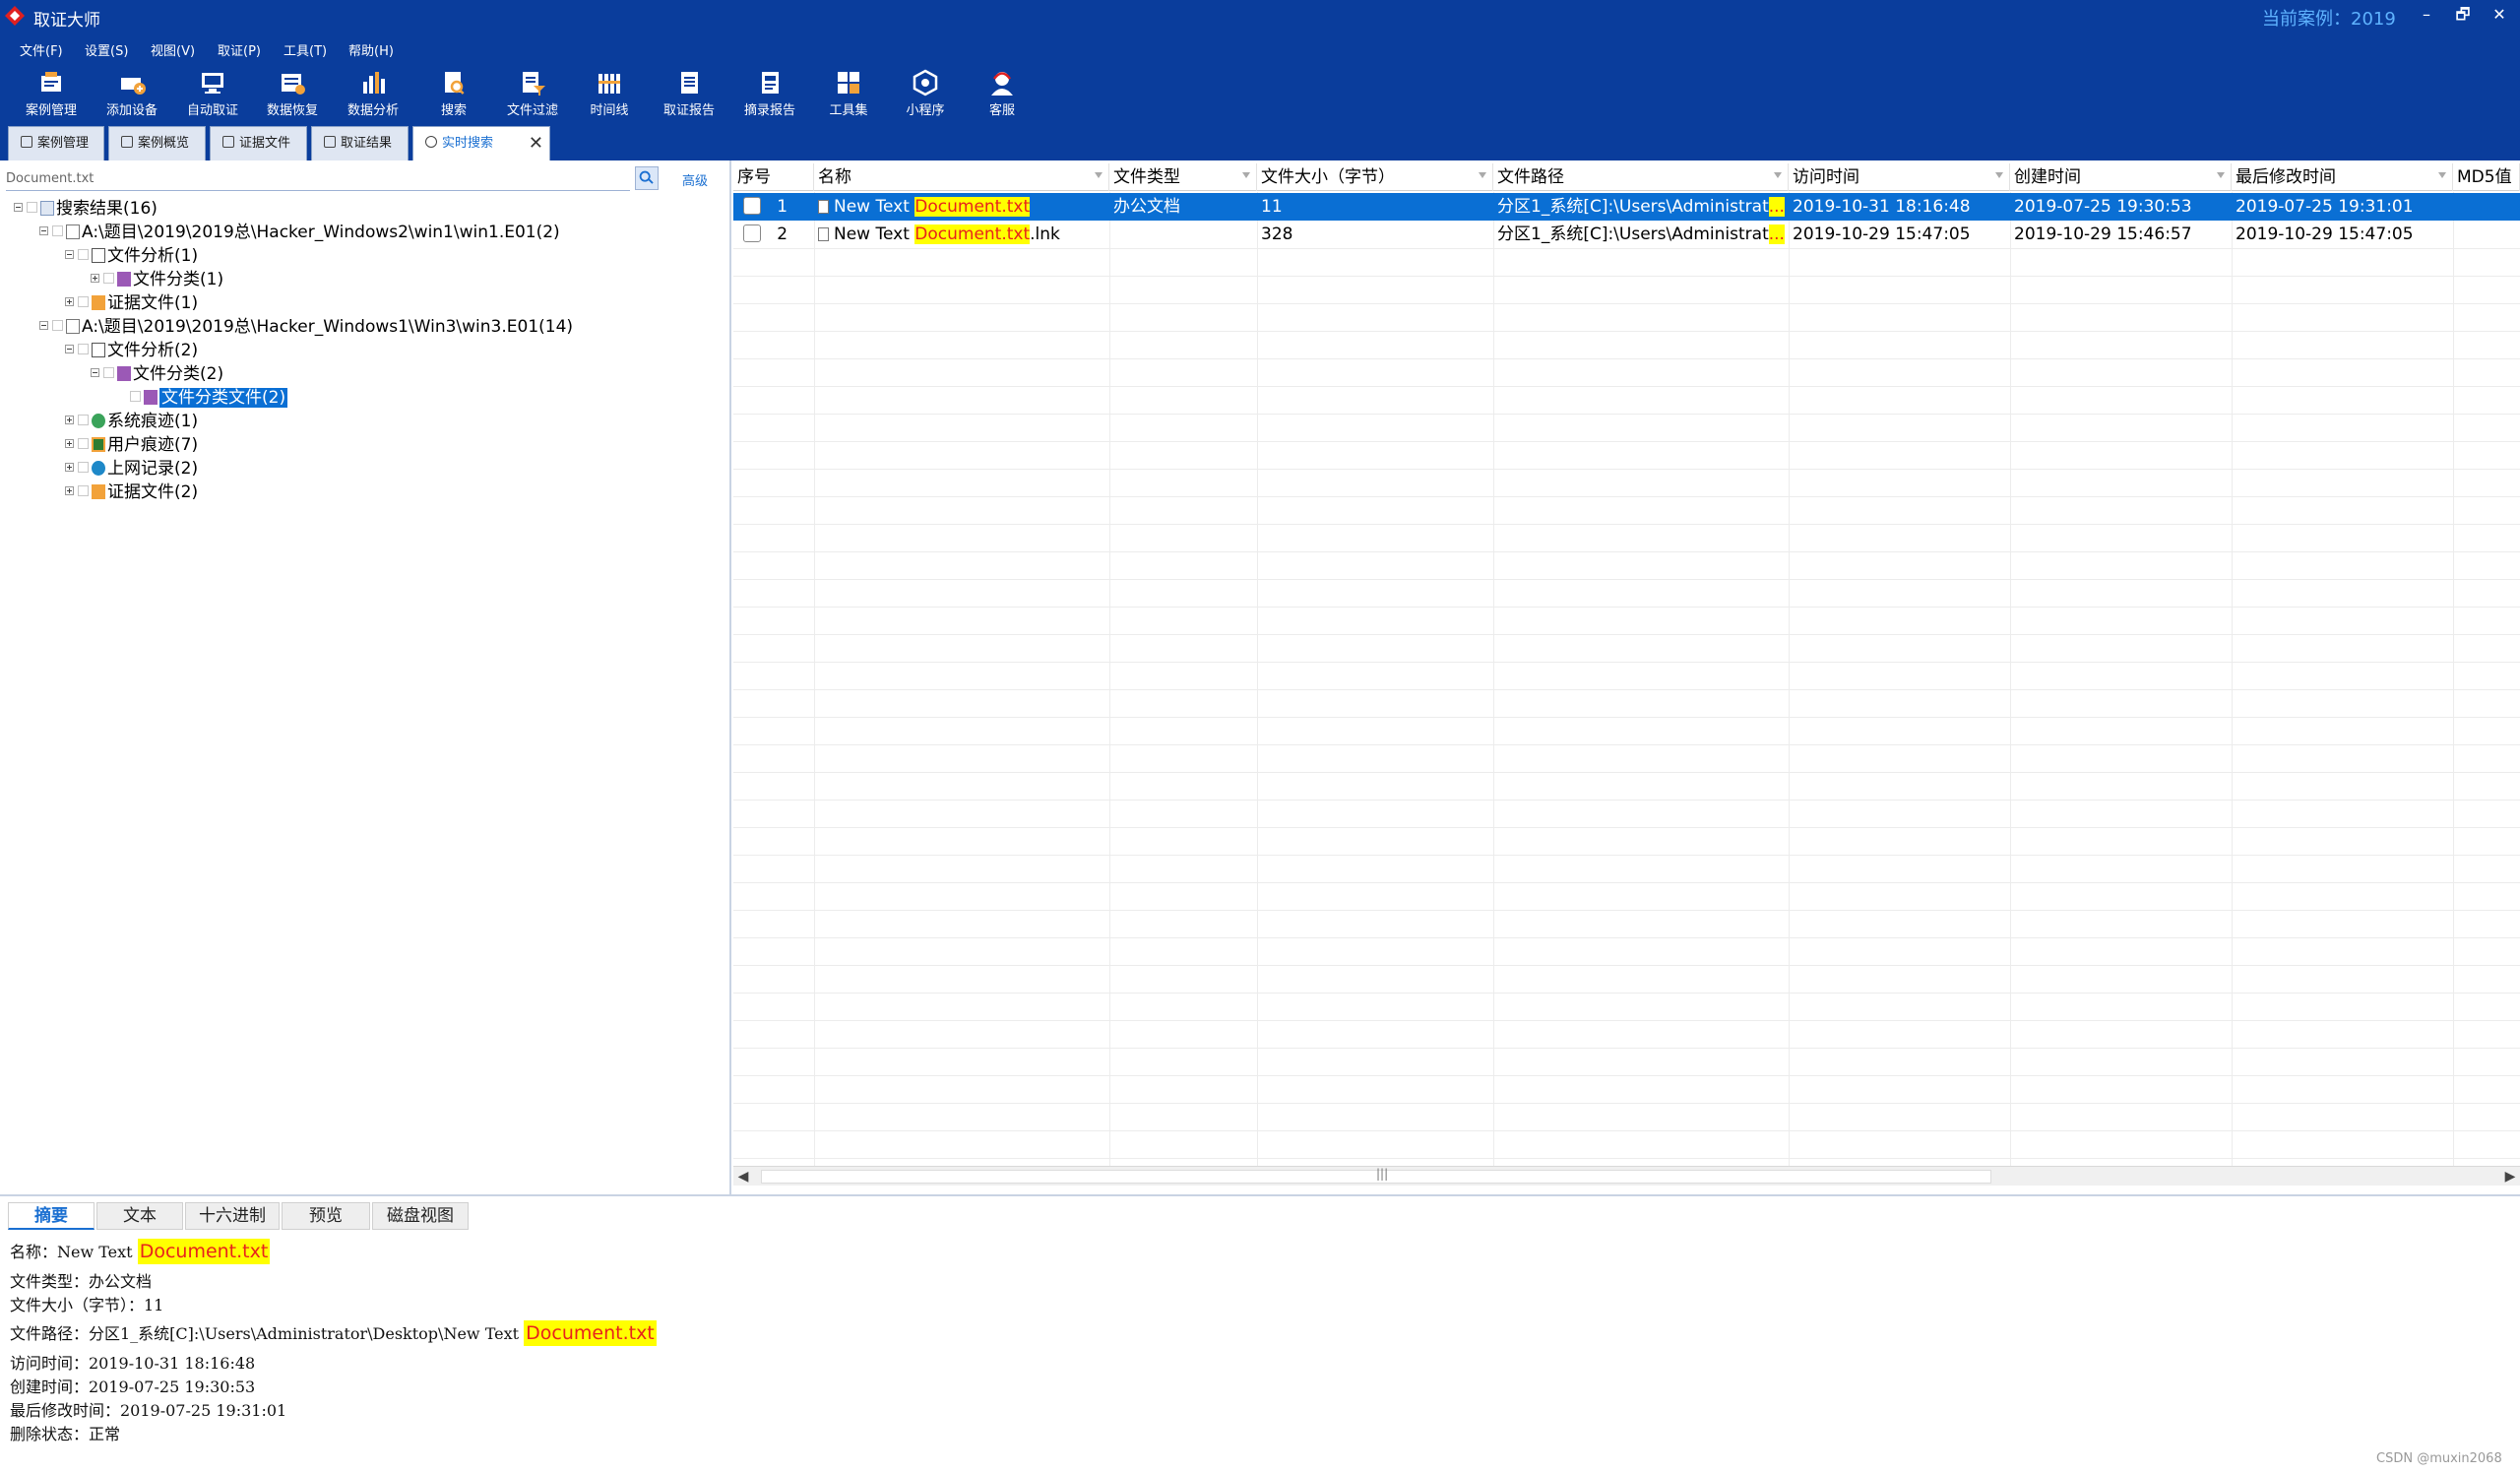 The image size is (2520, 1474). I want to click on data-analysis-button: 数据分析, so click(373, 96).